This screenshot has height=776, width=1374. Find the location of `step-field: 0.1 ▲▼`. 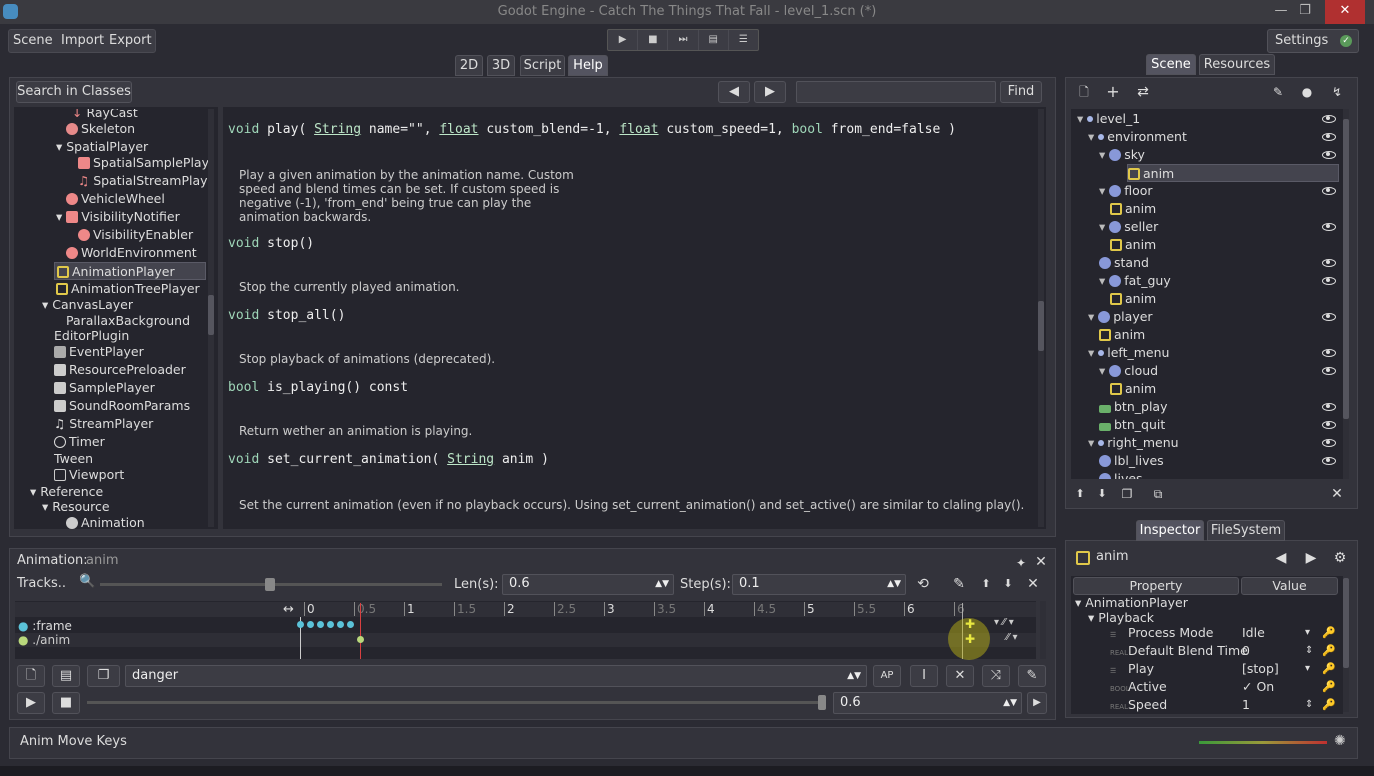

step-field: 0.1 ▲▼ is located at coordinates (819, 584).